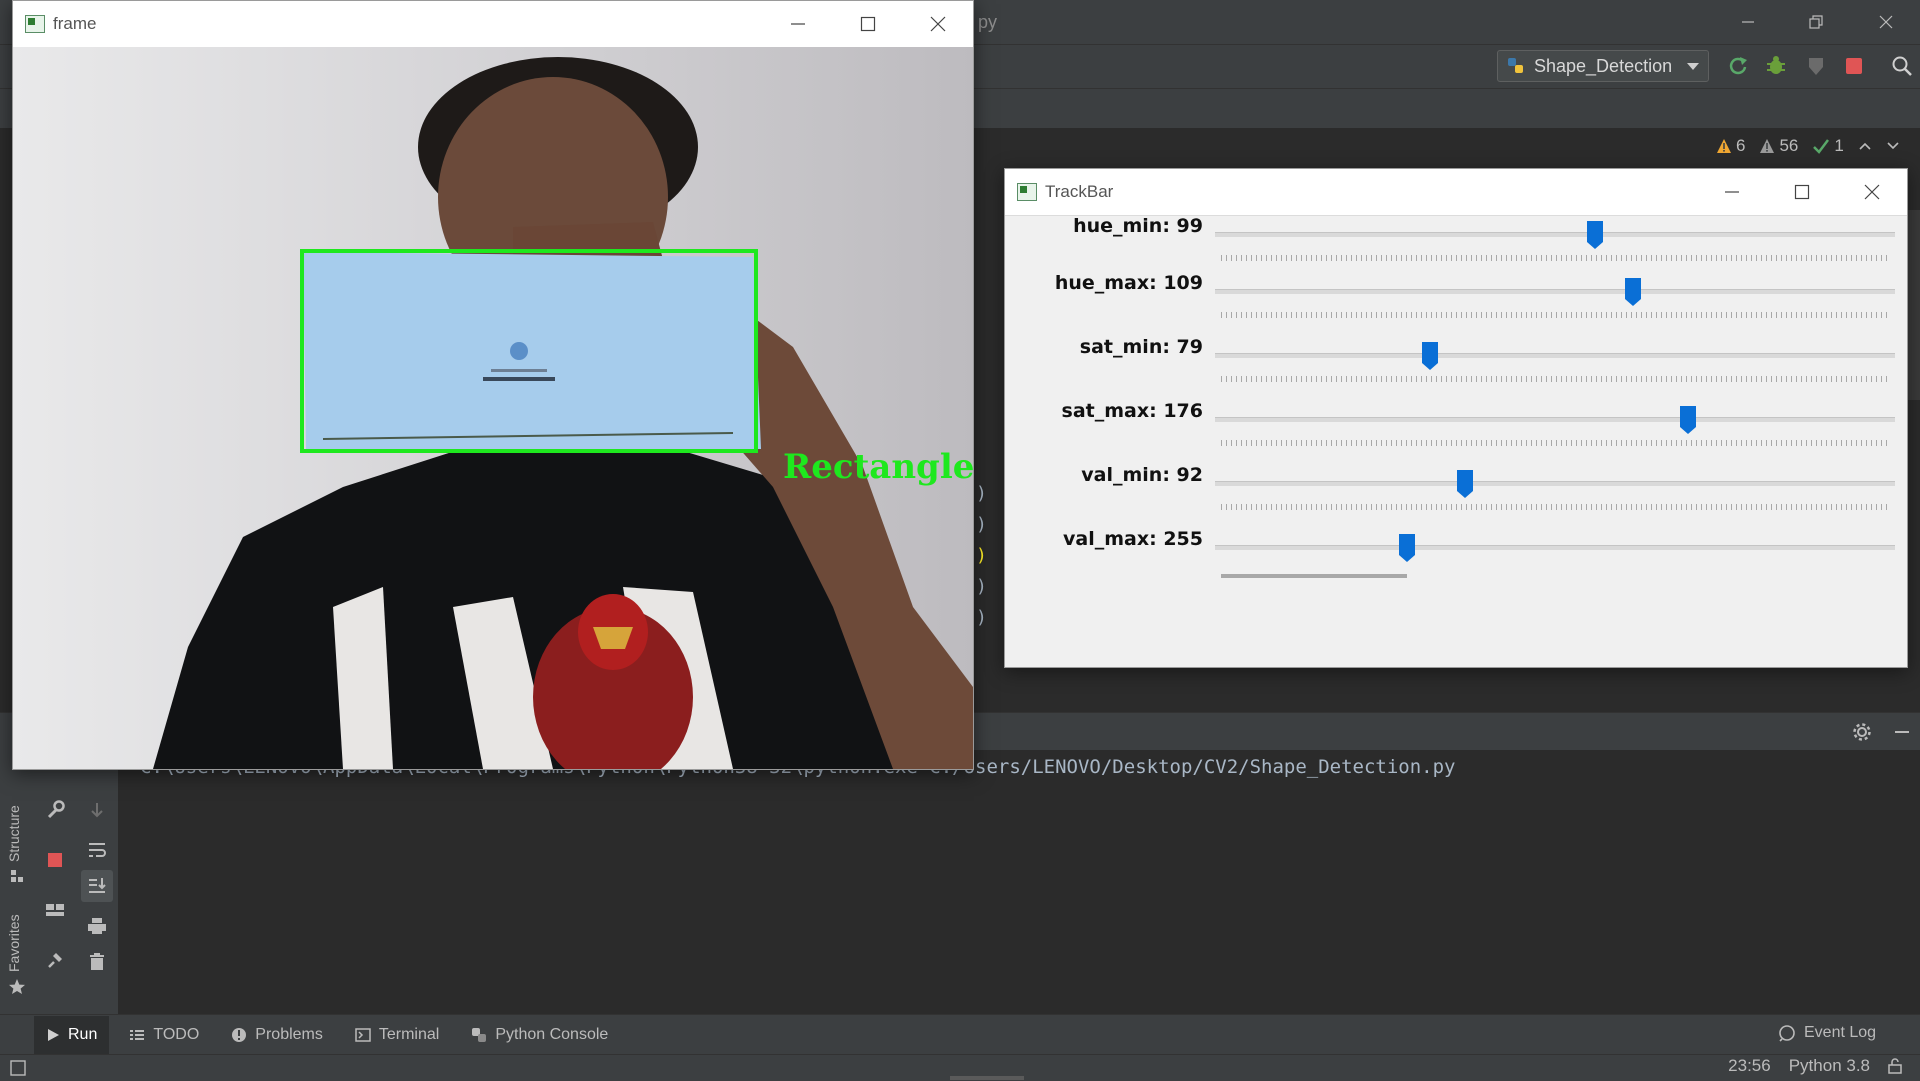  I want to click on frame-maximize-button, so click(868, 24).